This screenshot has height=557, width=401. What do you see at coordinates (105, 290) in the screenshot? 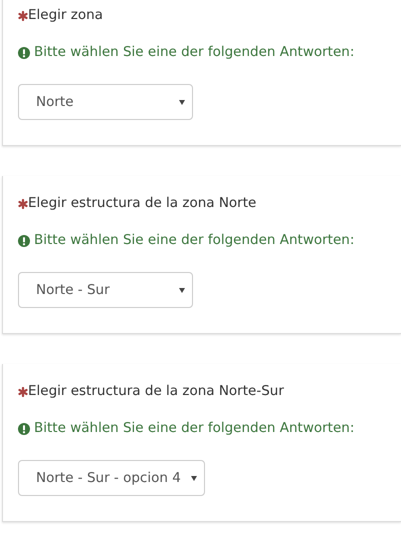
I see `dropdown-select: Norte - Sur` at bounding box center [105, 290].